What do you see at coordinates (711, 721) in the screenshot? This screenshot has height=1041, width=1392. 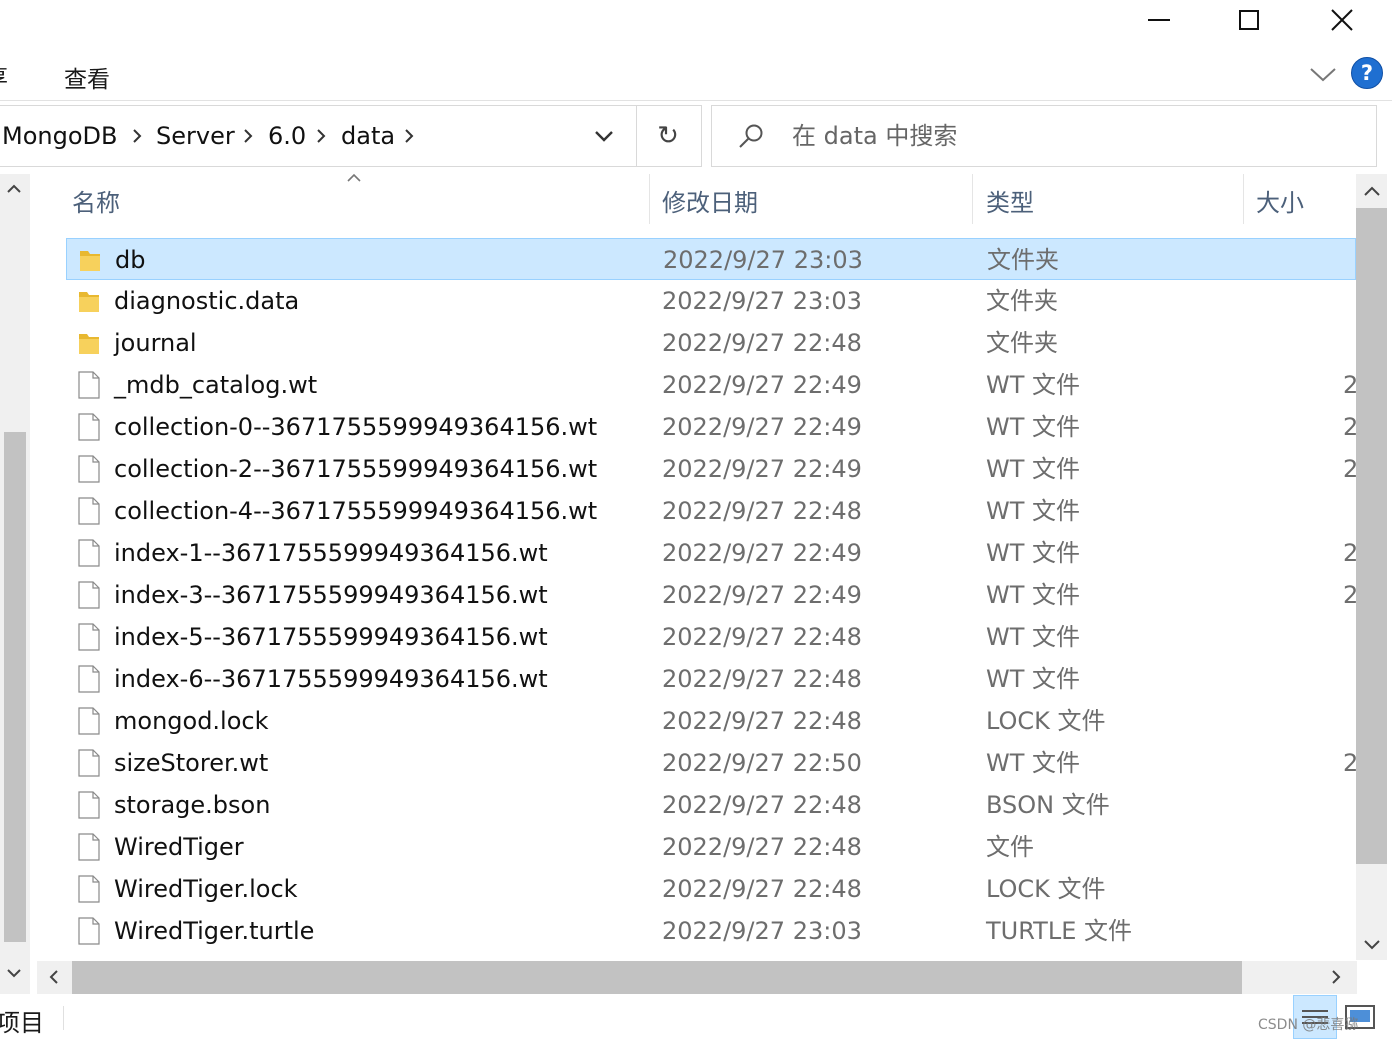 I see `file-row: mongod.lock 2022/9/27 22:48 LOCK 文件` at bounding box center [711, 721].